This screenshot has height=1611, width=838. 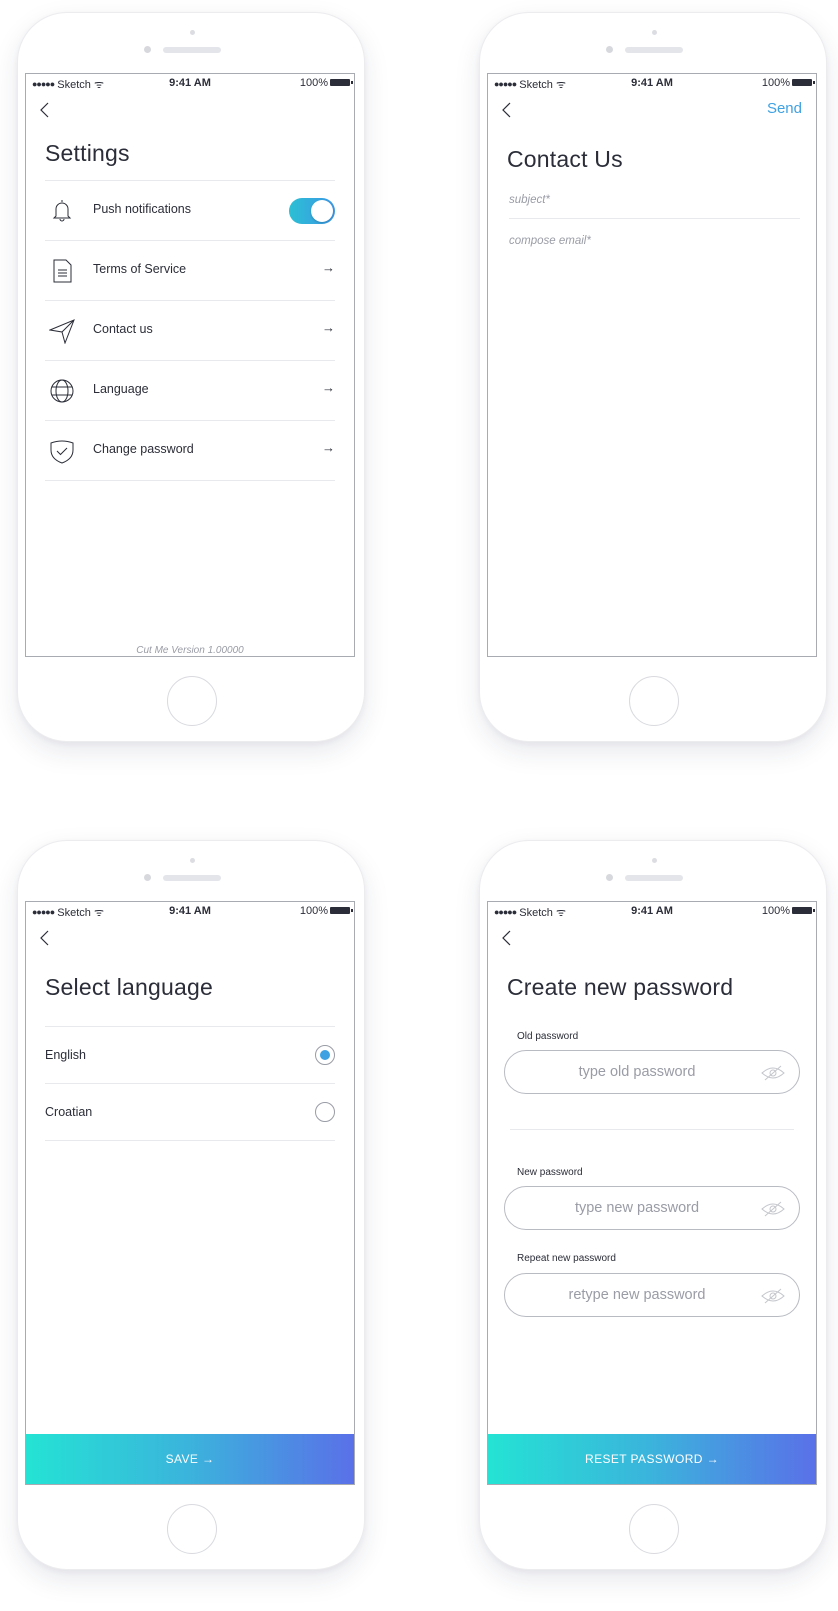 I want to click on settings-row-label: Contact us, so click(x=123, y=329).